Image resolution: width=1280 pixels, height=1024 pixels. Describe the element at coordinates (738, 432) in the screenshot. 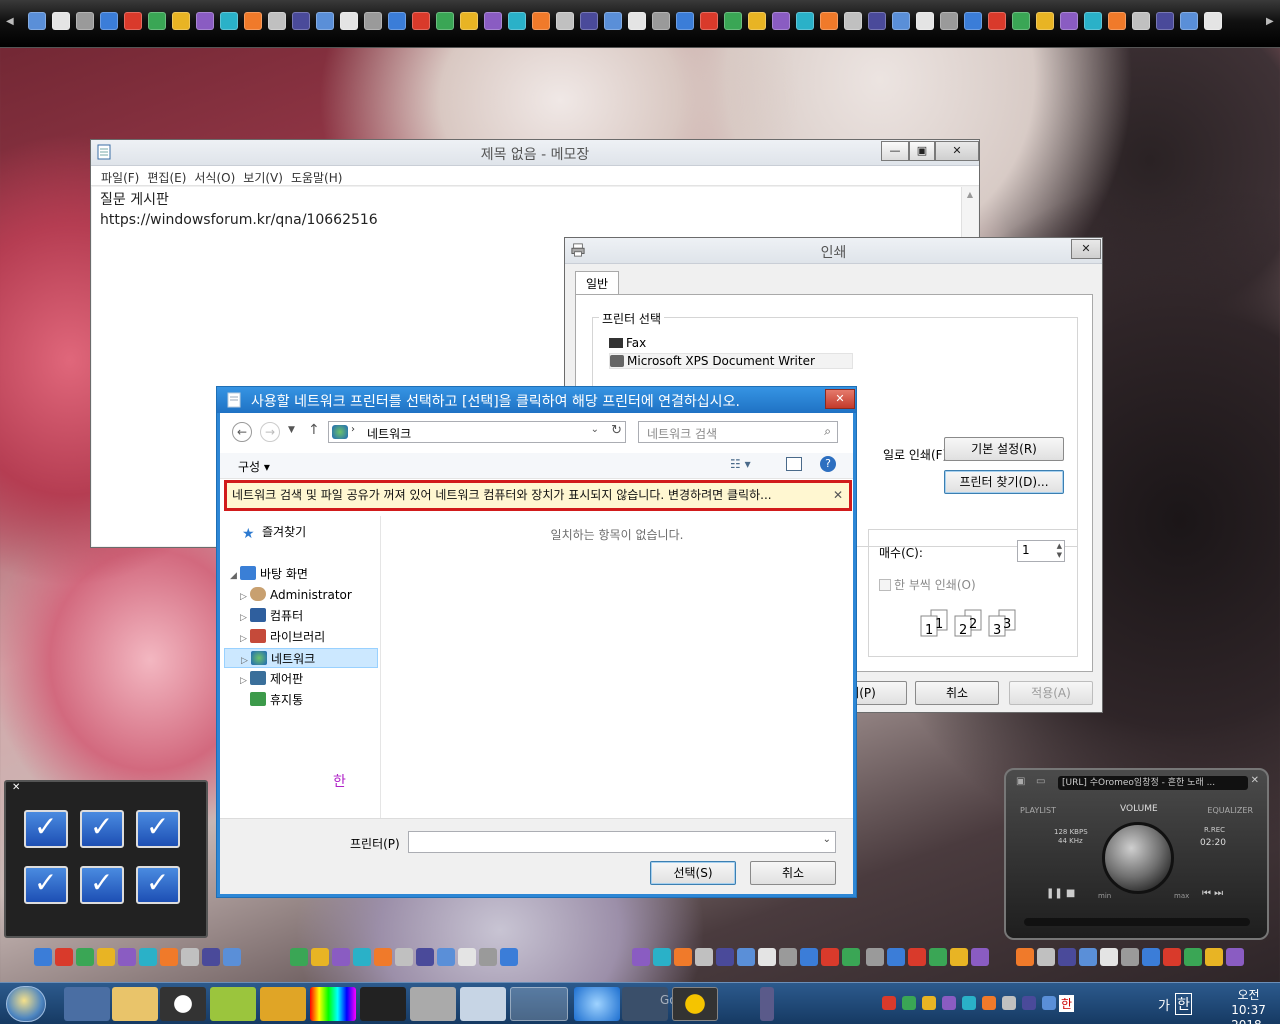

I see `search-box: 네트워크 검색 ⌕` at that location.